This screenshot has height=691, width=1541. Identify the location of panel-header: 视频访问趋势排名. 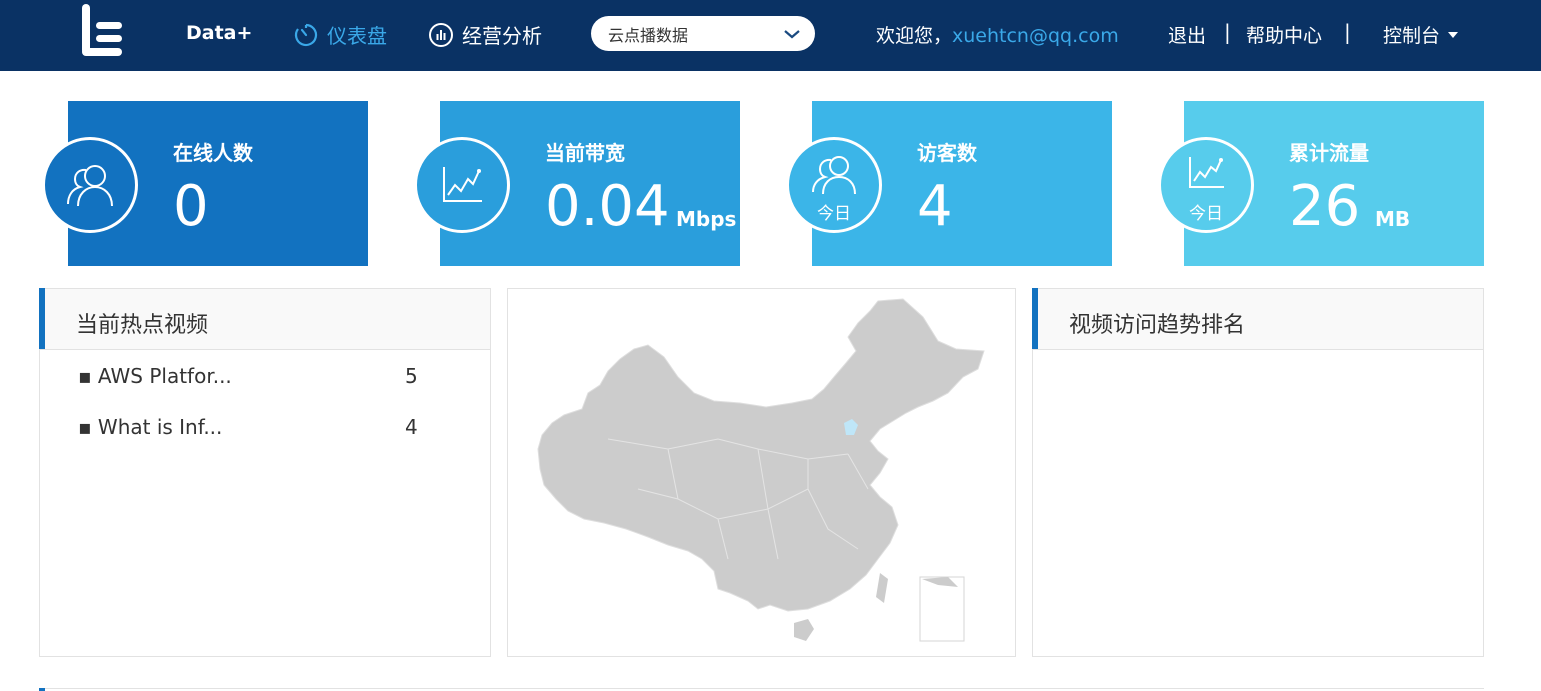
(1257, 319).